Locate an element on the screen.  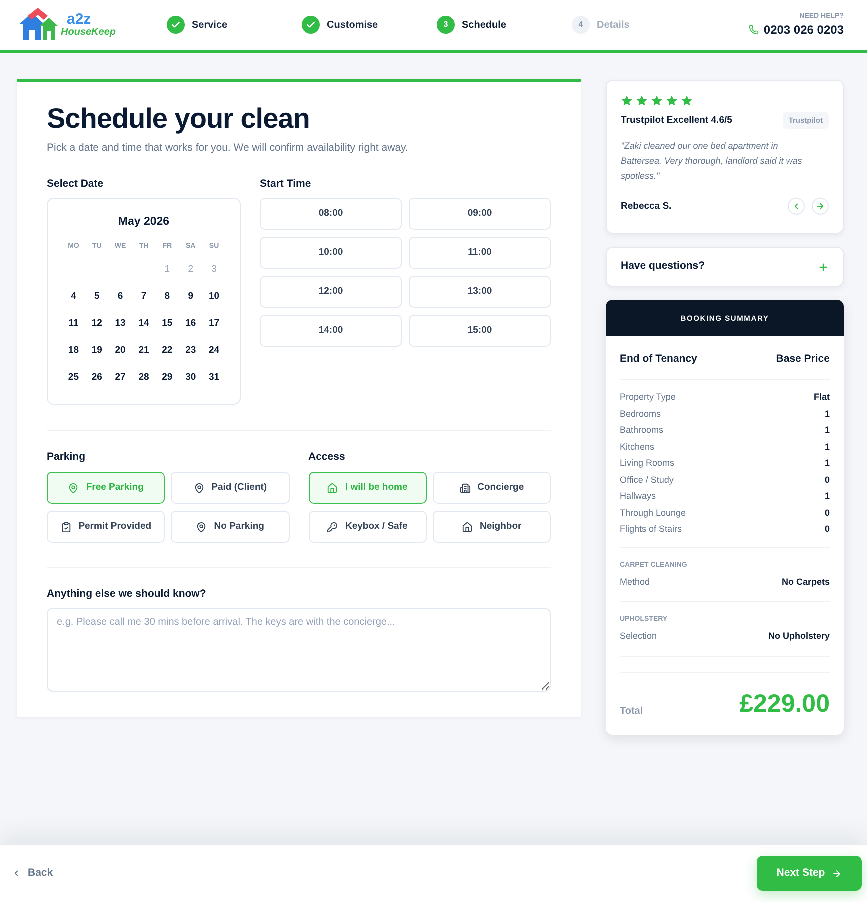
summary-value: No Carpets is located at coordinates (806, 582).